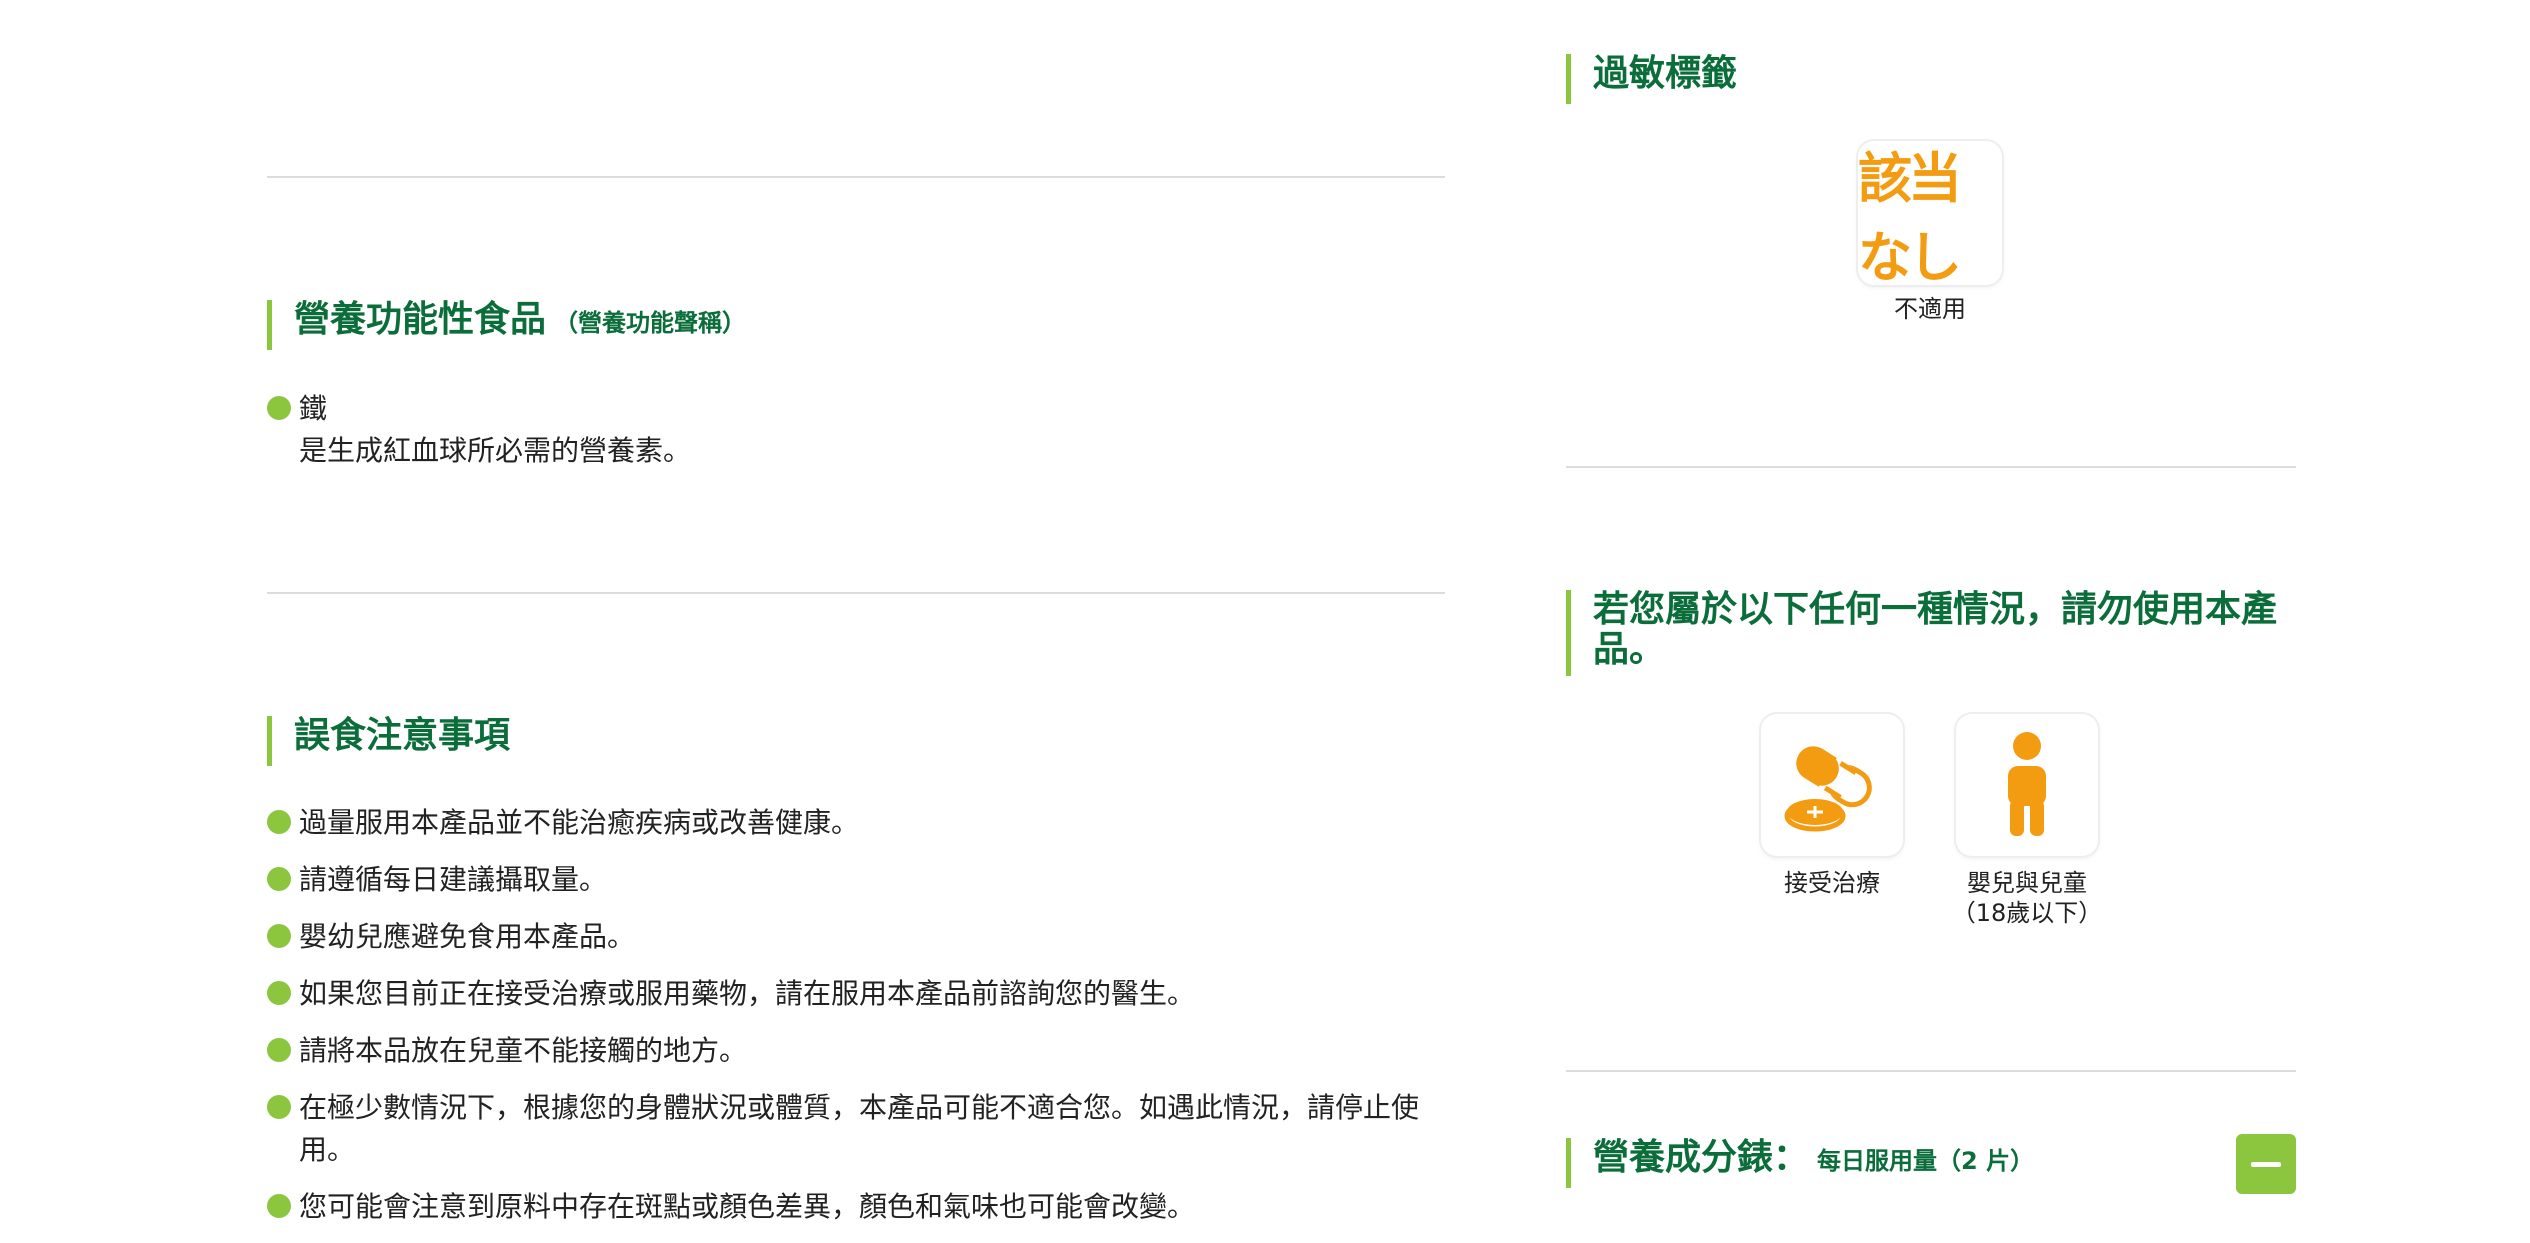  I want to click on minus-icon, so click(2266, 1164).